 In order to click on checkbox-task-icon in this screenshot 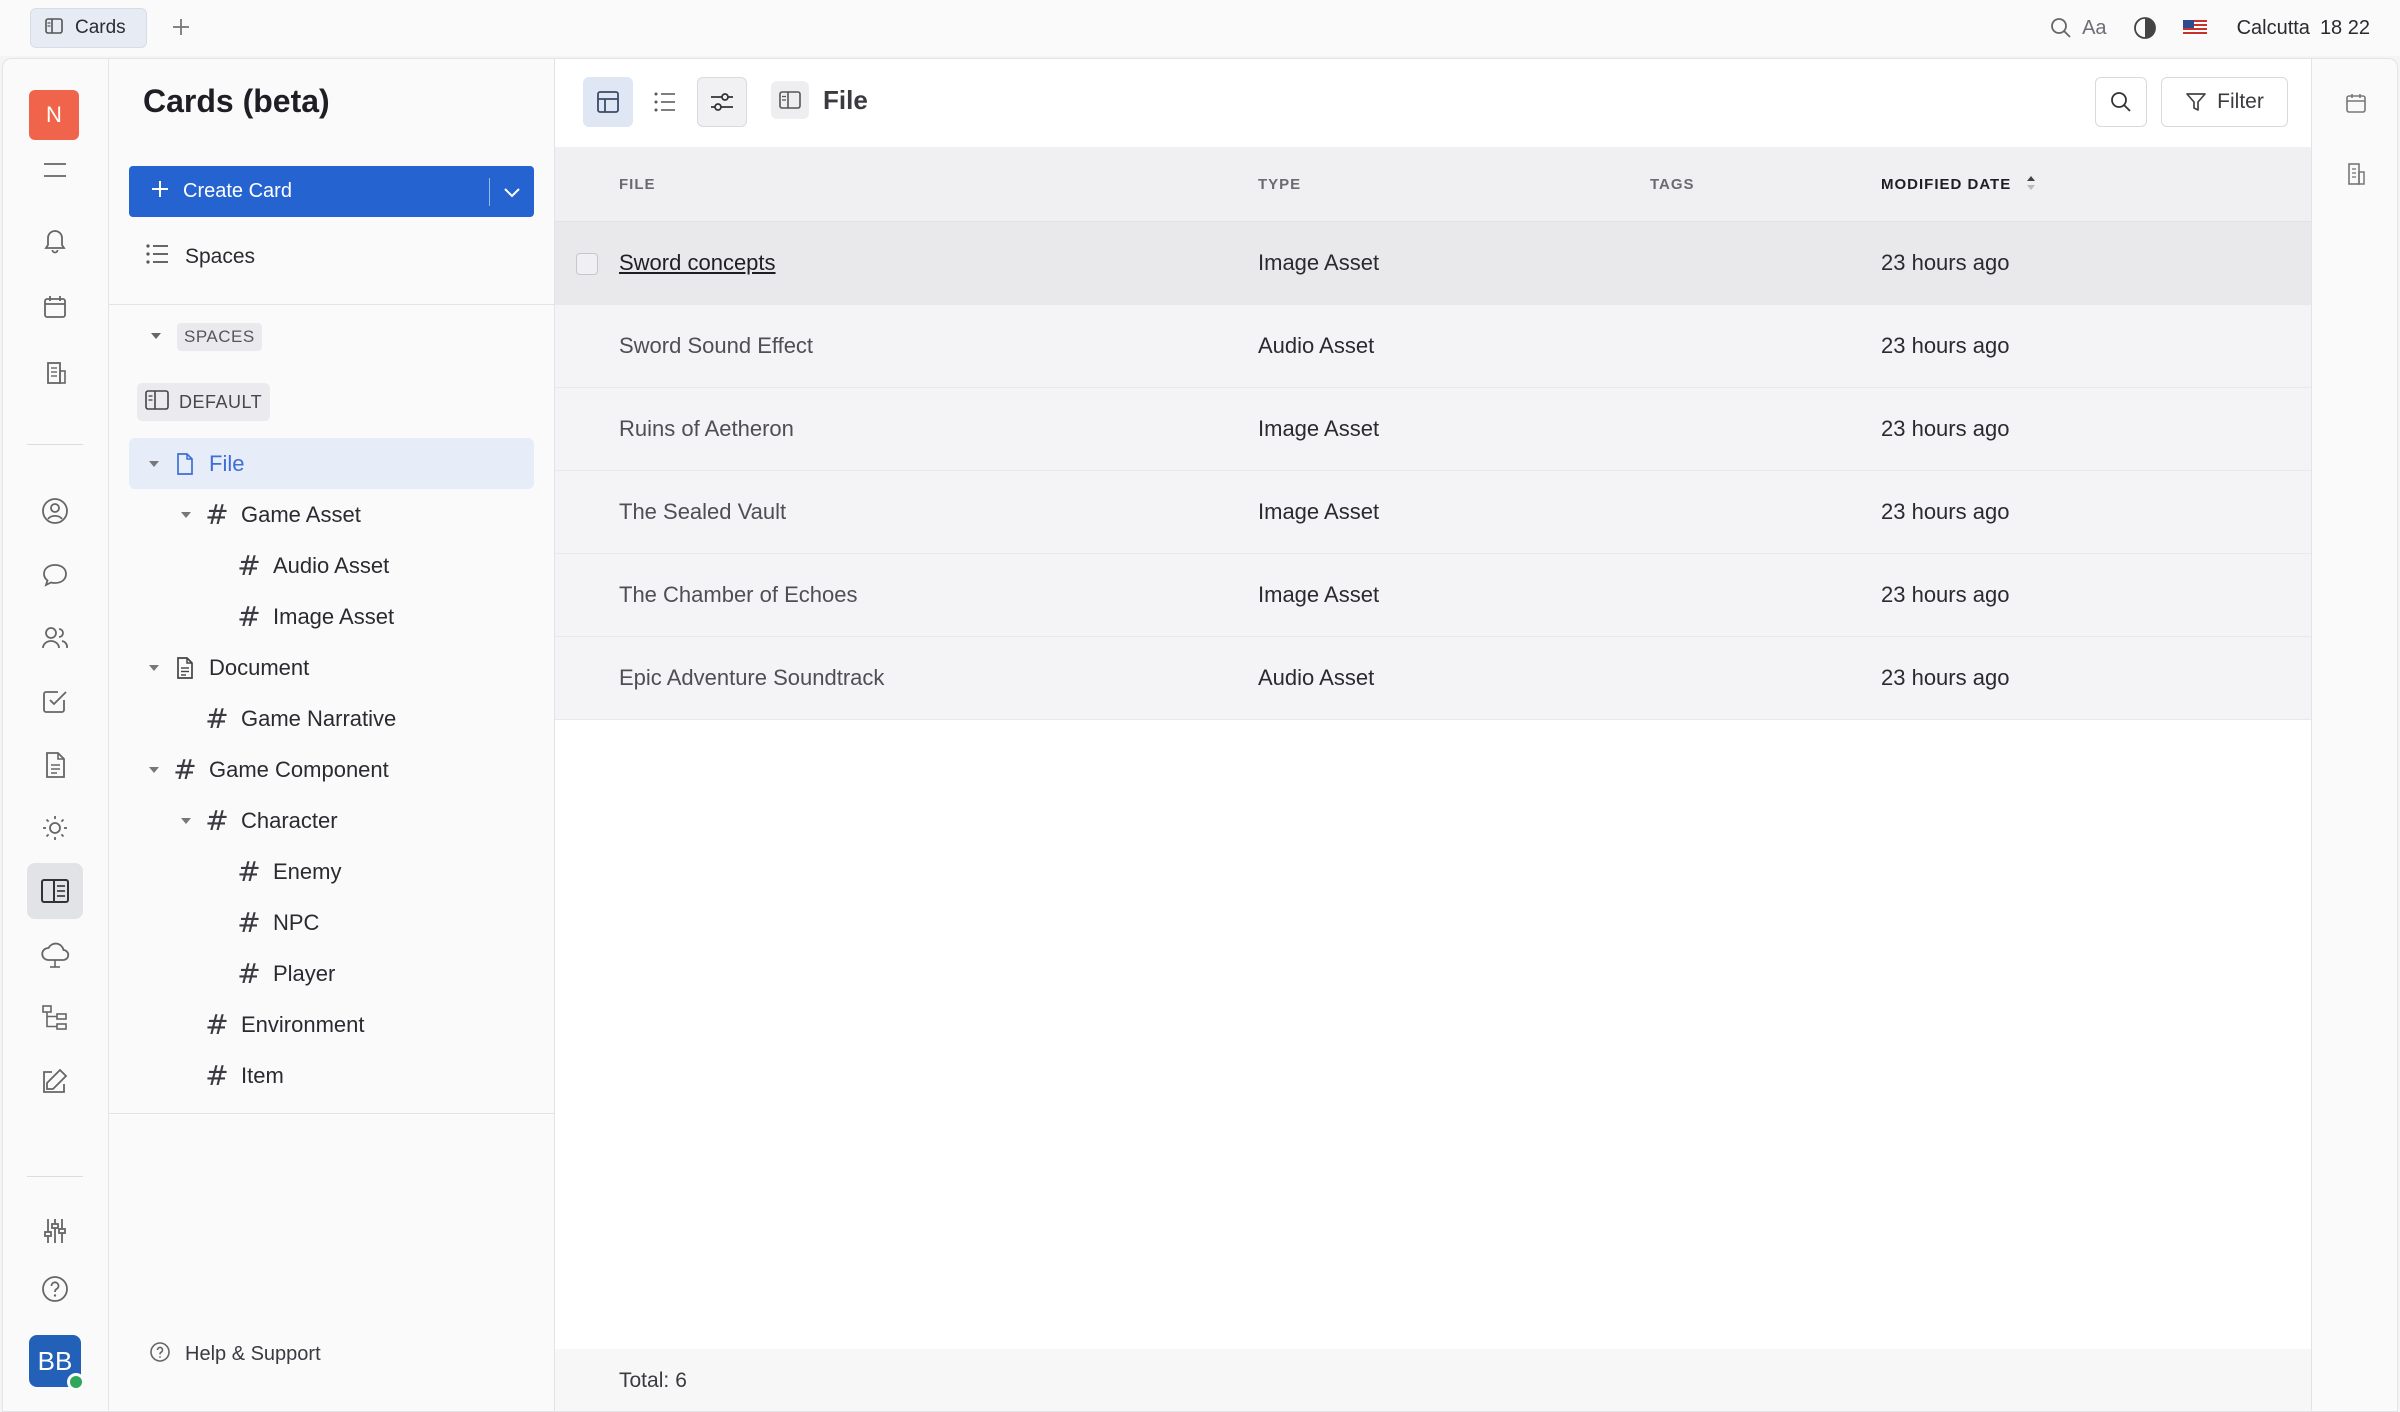, I will do `click(55, 701)`.